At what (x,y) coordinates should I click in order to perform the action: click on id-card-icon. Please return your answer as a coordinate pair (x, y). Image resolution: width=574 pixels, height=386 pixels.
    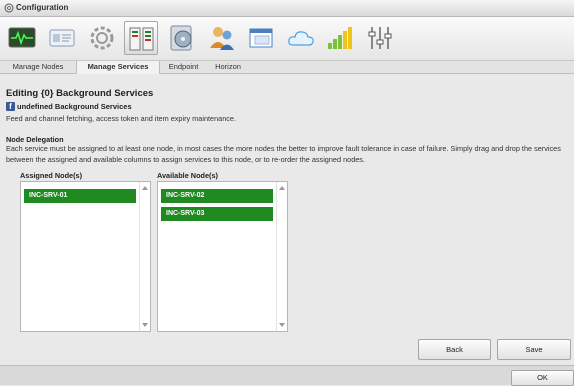
    Looking at the image, I should click on (62, 38).